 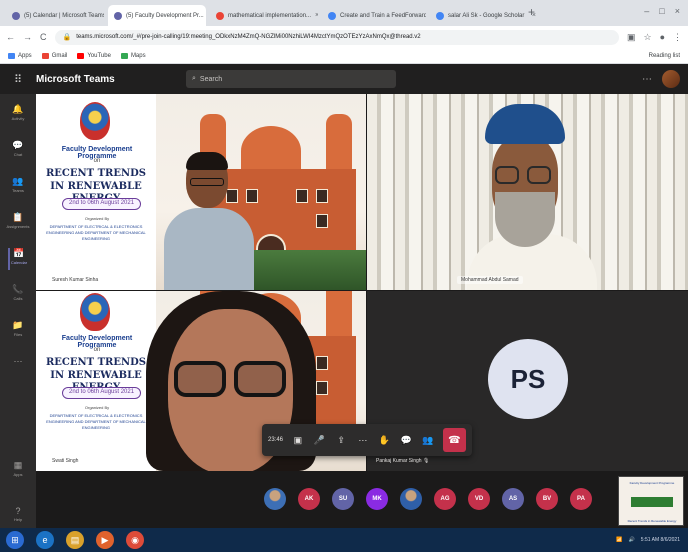 What do you see at coordinates (677, 37) in the screenshot?
I see `menu-icon: ⋮` at bounding box center [677, 37].